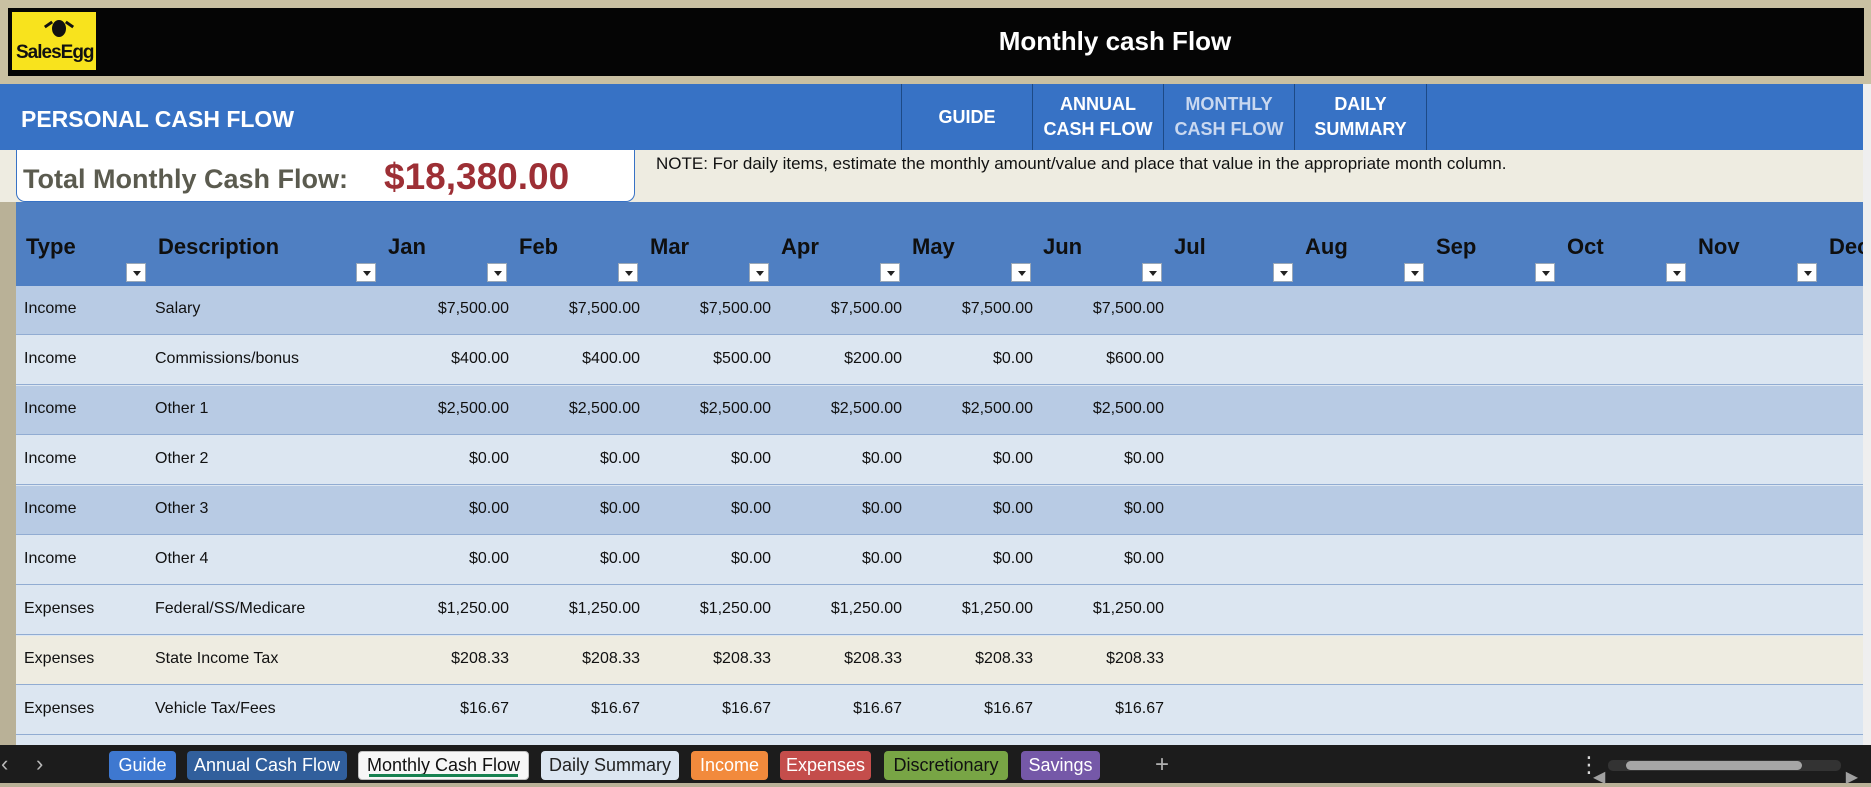 Image resolution: width=1871 pixels, height=787 pixels. What do you see at coordinates (449, 659) in the screenshot?
I see `jan-cell: $208.33` at bounding box center [449, 659].